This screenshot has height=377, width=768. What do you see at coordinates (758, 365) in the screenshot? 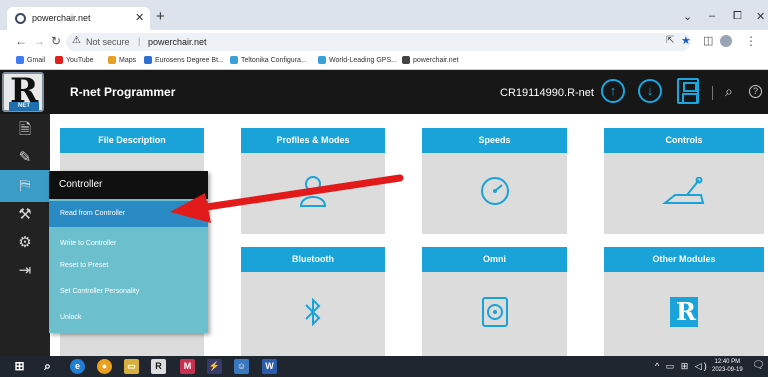
I see `notification-icon: 🗨` at bounding box center [758, 365].